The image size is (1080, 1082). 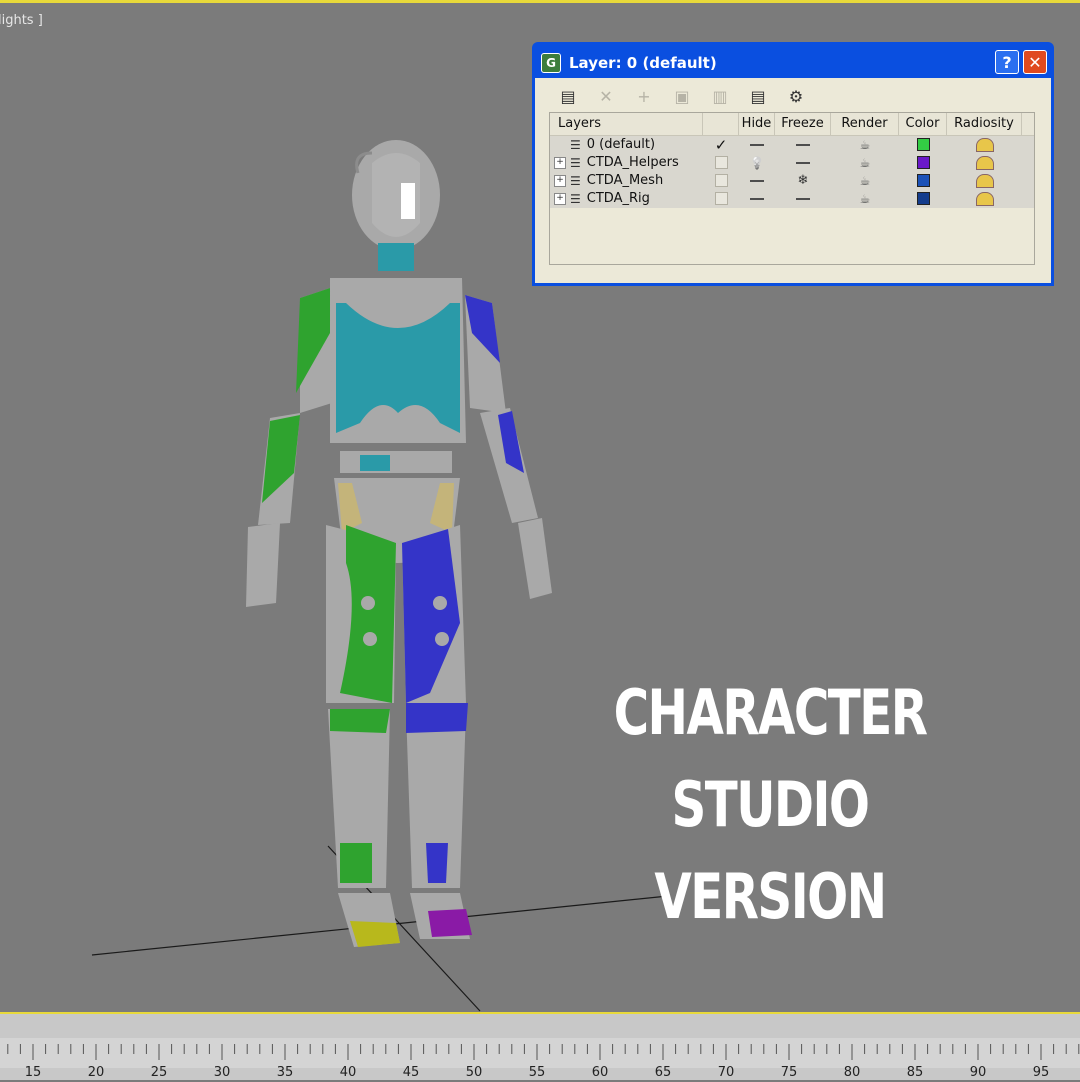 I want to click on ruler-frame-label: 30, so click(x=222, y=1072).